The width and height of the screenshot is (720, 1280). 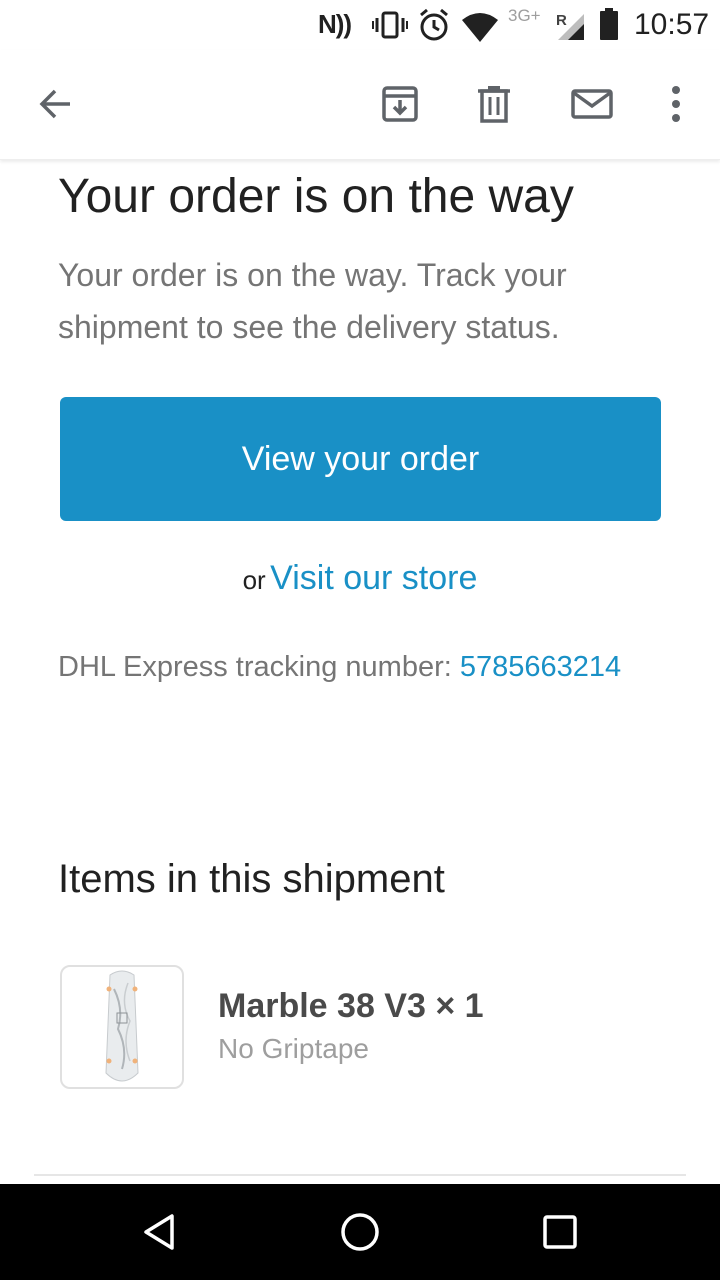 I want to click on nav-back-button, so click(x=160, y=1232).